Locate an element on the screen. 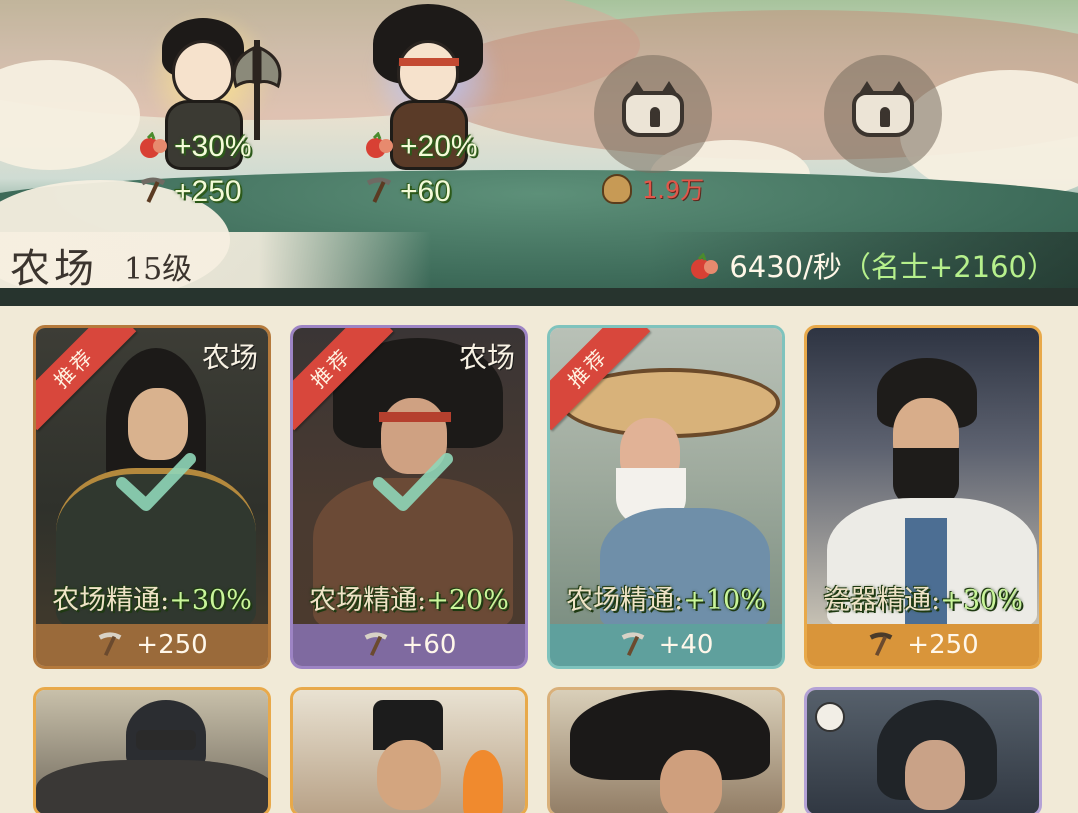 The image size is (1078, 813). trait-label: 农场精通:+10% is located at coordinates (666, 600).